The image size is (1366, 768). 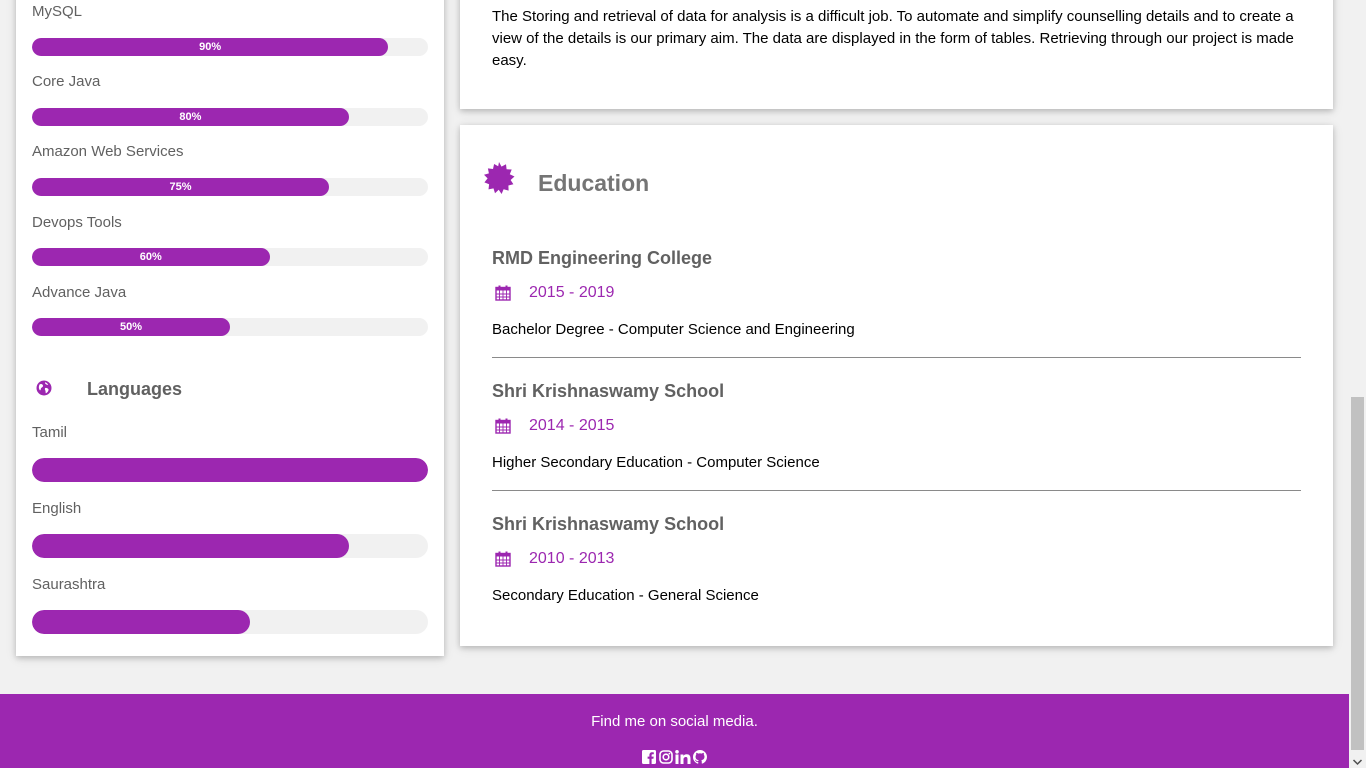 What do you see at coordinates (683, 757) in the screenshot?
I see `linkedin-icon` at bounding box center [683, 757].